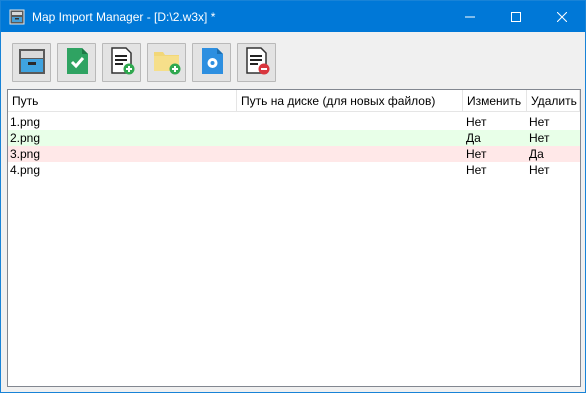  What do you see at coordinates (562, 16) in the screenshot?
I see `close-button` at bounding box center [562, 16].